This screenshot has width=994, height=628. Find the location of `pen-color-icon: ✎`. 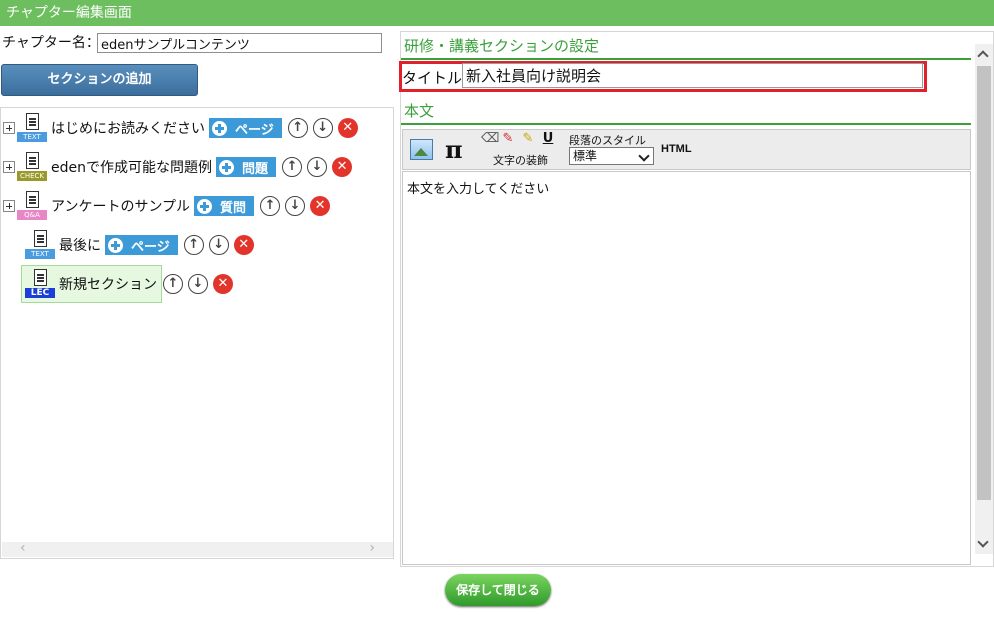

pen-color-icon: ✎ is located at coordinates (508, 139).